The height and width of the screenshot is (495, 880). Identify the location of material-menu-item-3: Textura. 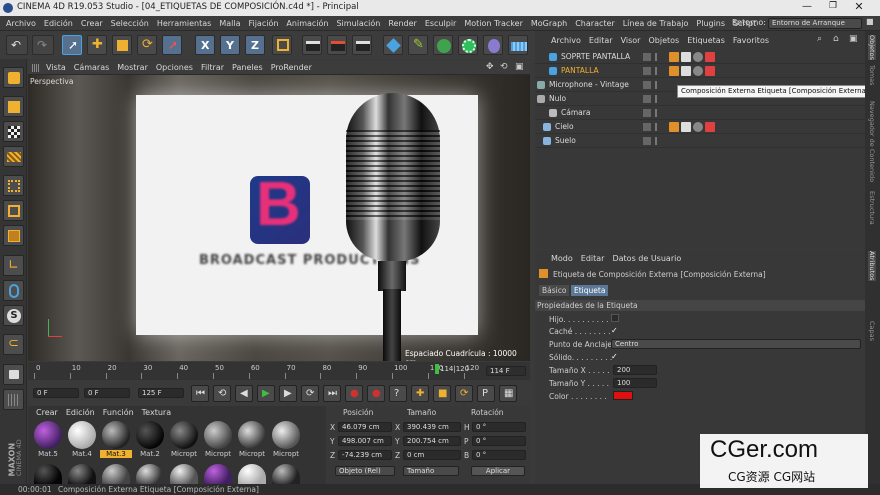
(156, 413).